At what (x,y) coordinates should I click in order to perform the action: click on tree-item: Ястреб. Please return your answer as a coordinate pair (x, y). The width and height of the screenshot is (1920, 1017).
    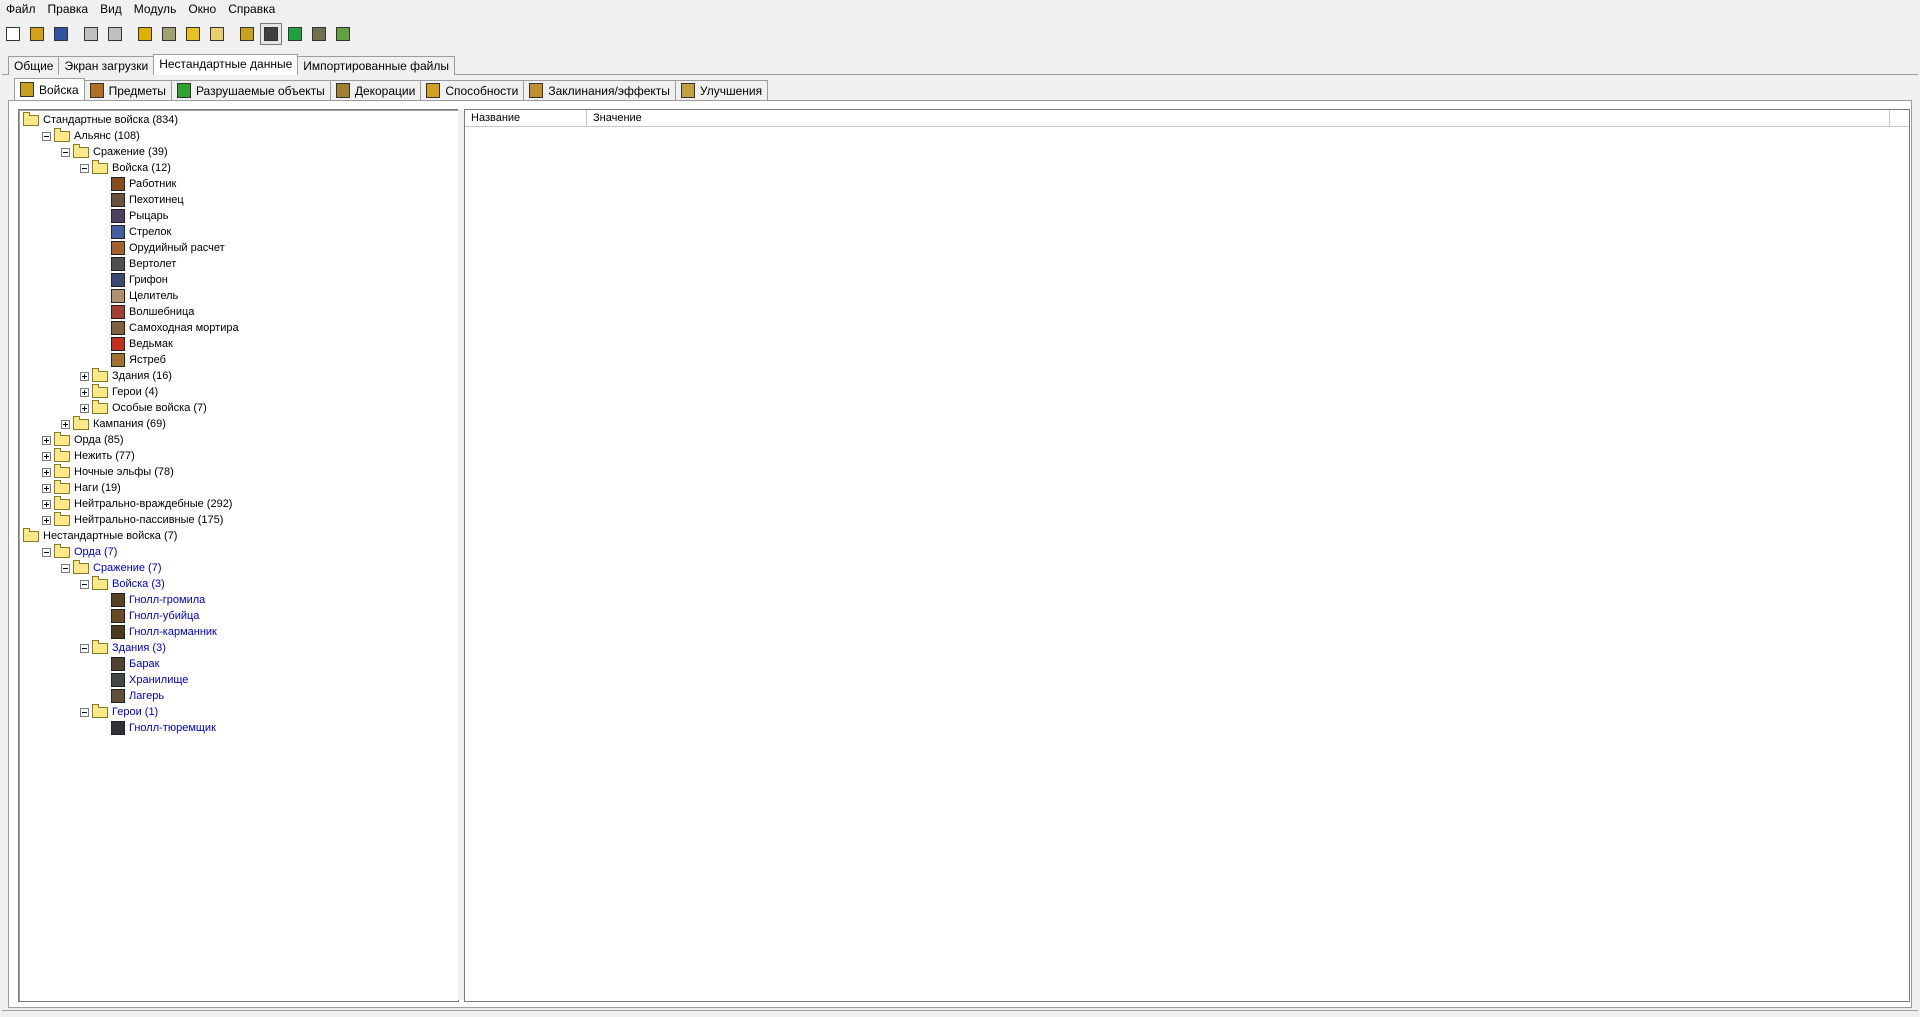
    Looking at the image, I should click on (132, 360).